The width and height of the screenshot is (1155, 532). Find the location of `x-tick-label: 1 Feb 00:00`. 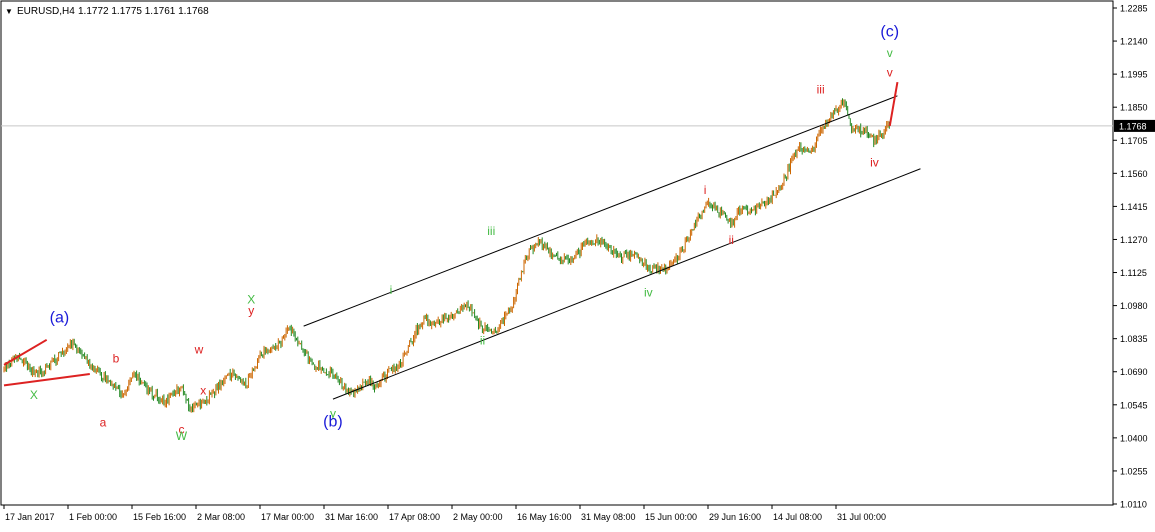

x-tick-label: 1 Feb 00:00 is located at coordinates (93, 517).